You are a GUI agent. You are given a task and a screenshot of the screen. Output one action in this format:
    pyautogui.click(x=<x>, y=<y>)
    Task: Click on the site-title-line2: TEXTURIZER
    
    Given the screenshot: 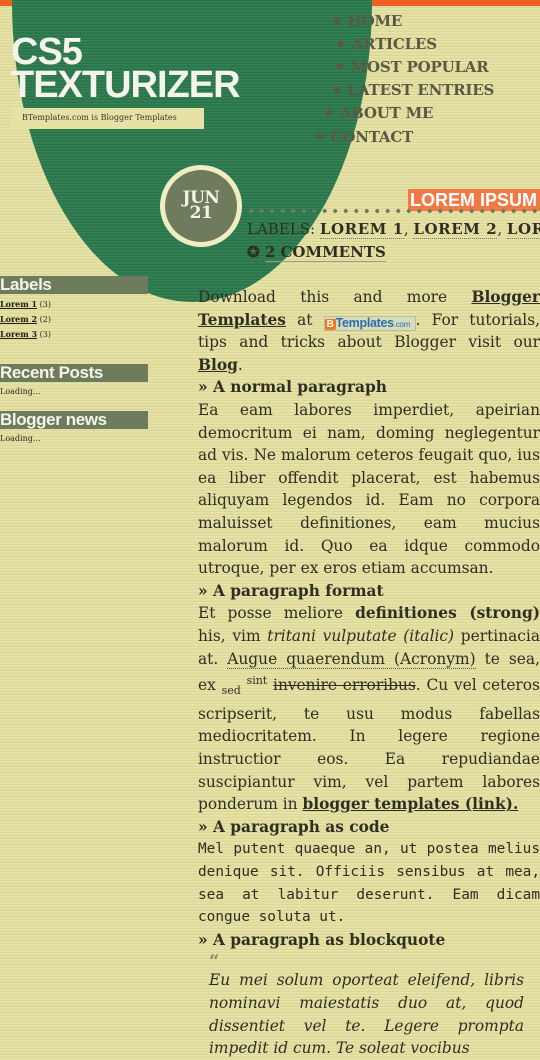 What is the action you would take?
    pyautogui.click(x=126, y=85)
    